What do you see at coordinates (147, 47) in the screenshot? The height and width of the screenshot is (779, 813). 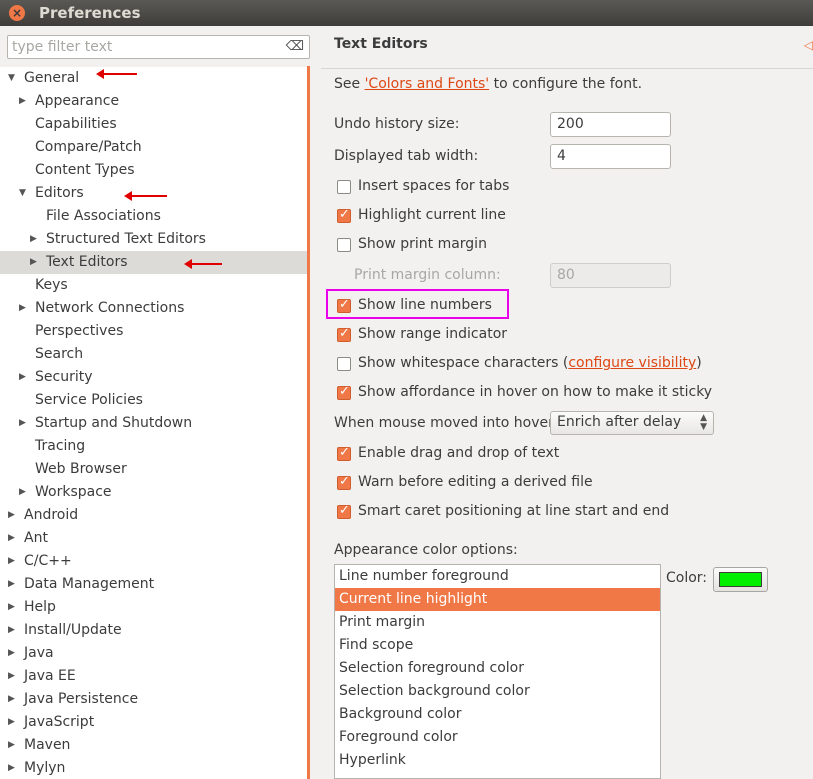 I see `filter-input` at bounding box center [147, 47].